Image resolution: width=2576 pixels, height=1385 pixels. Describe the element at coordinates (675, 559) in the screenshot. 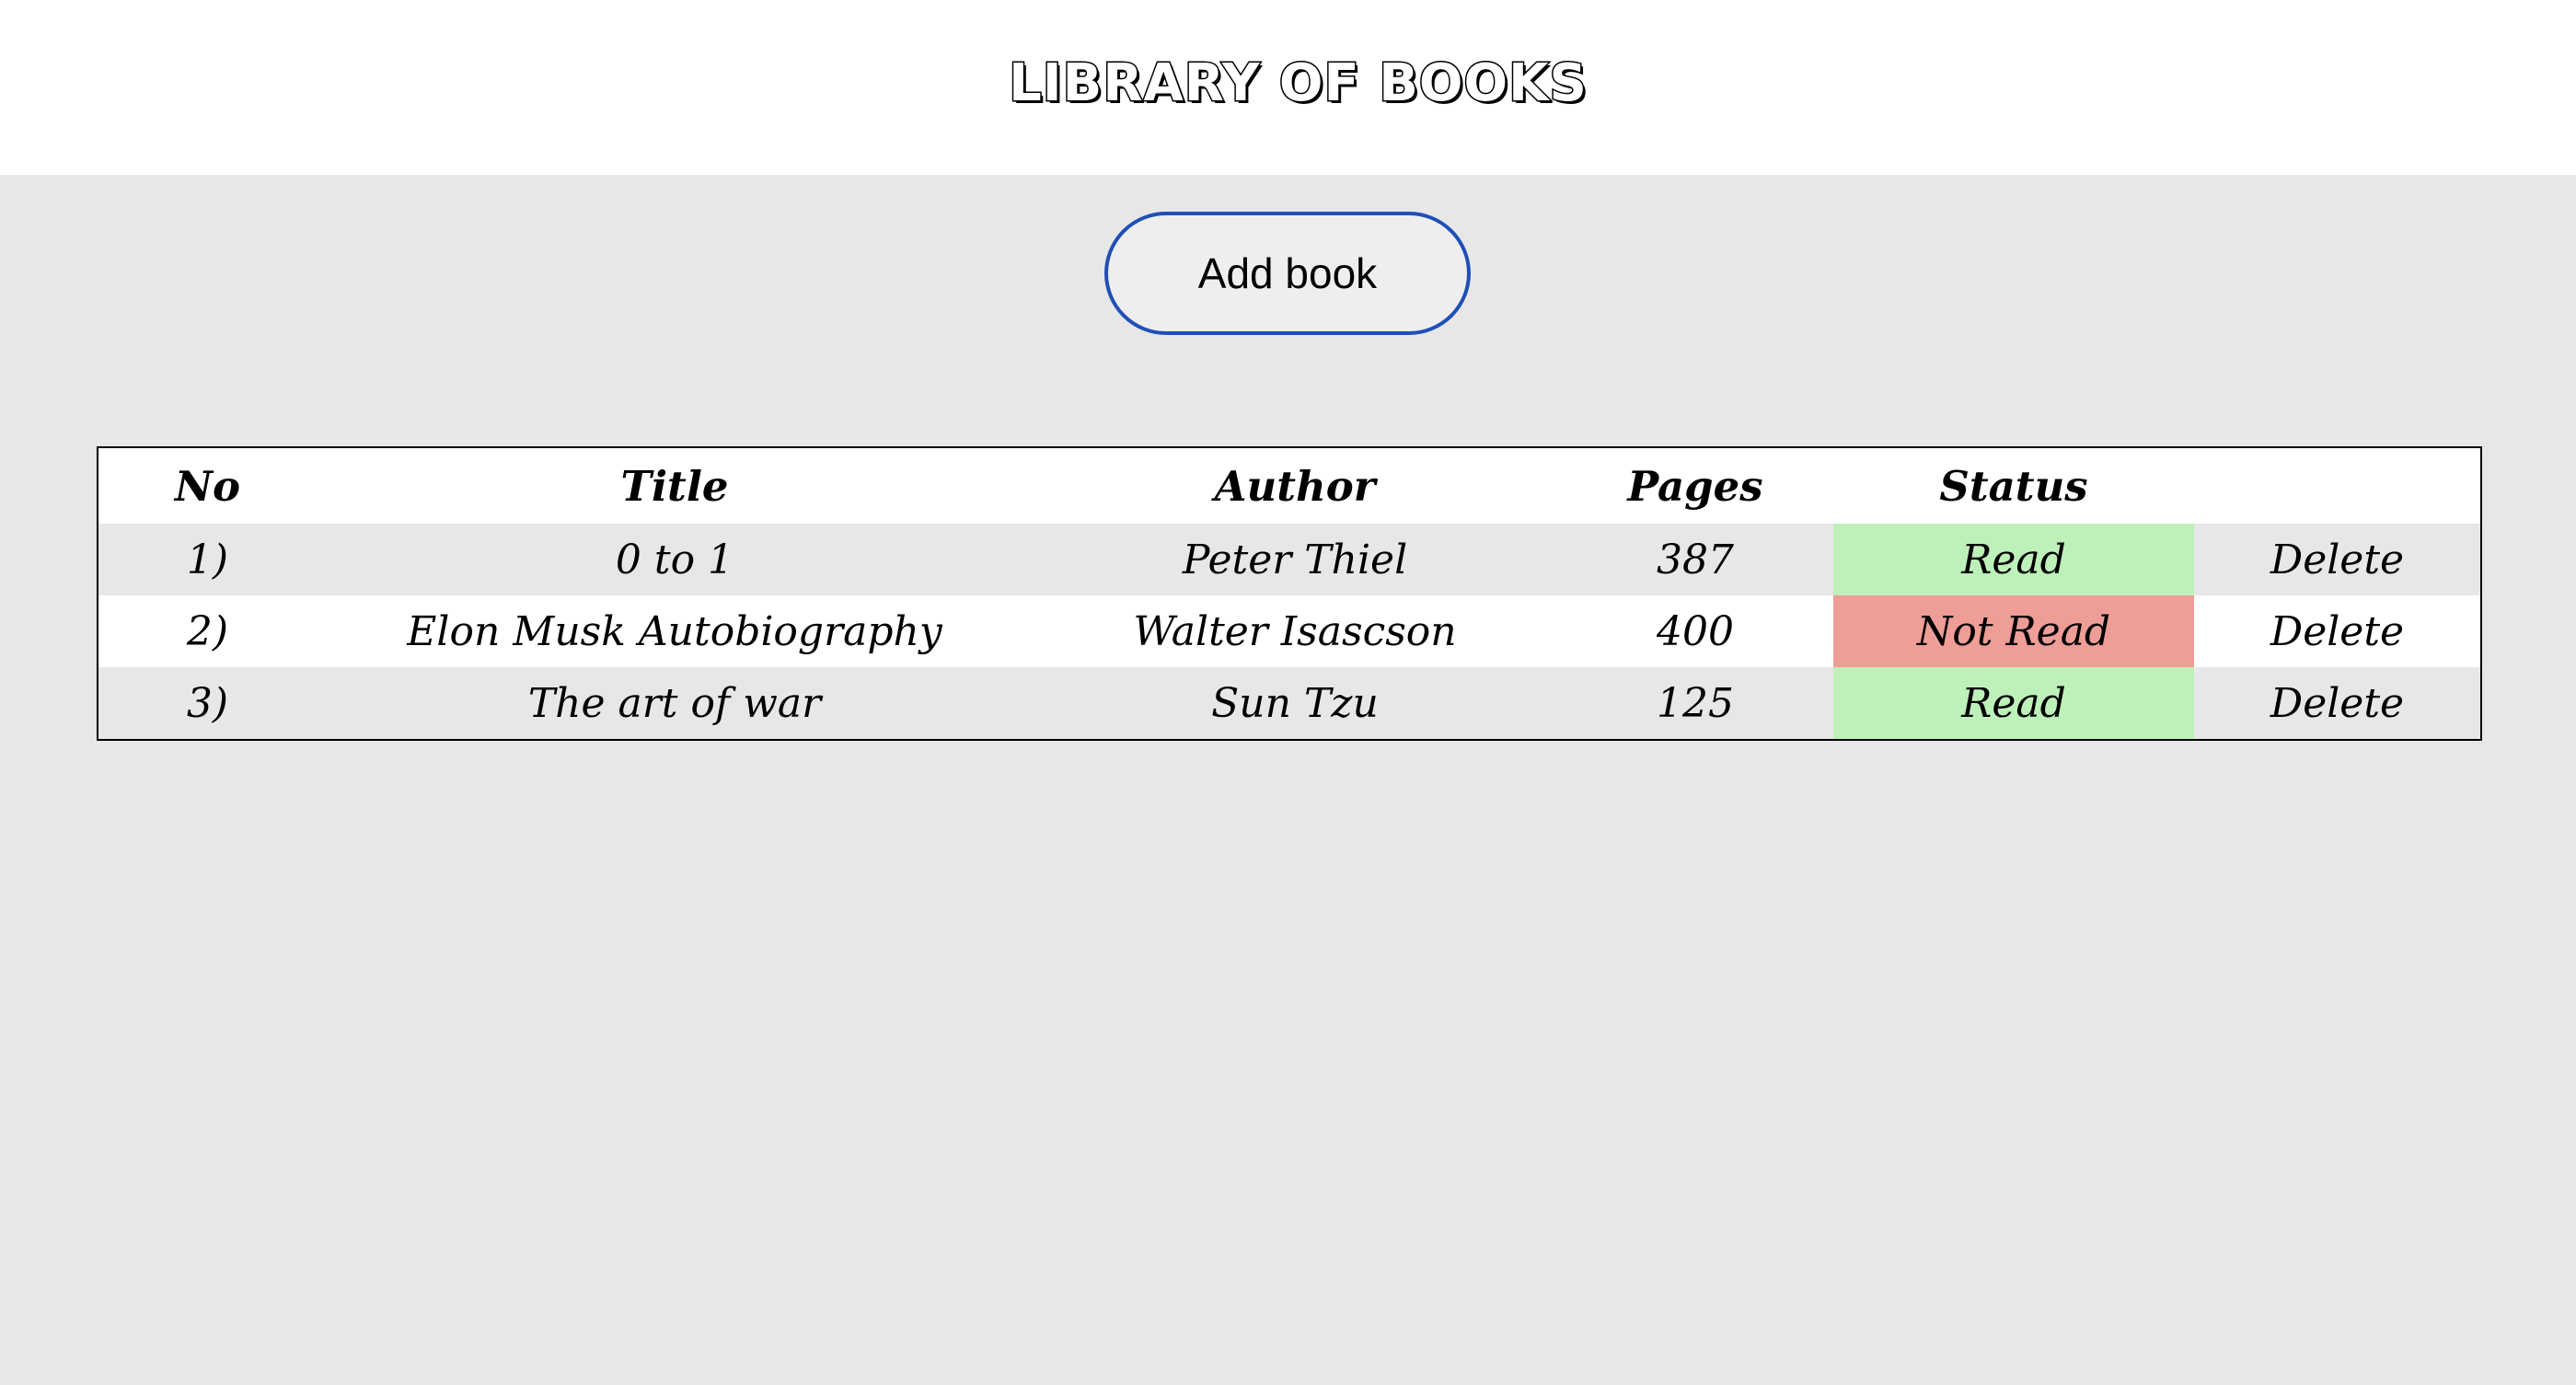

I see `book-title: 0 to 1` at that location.